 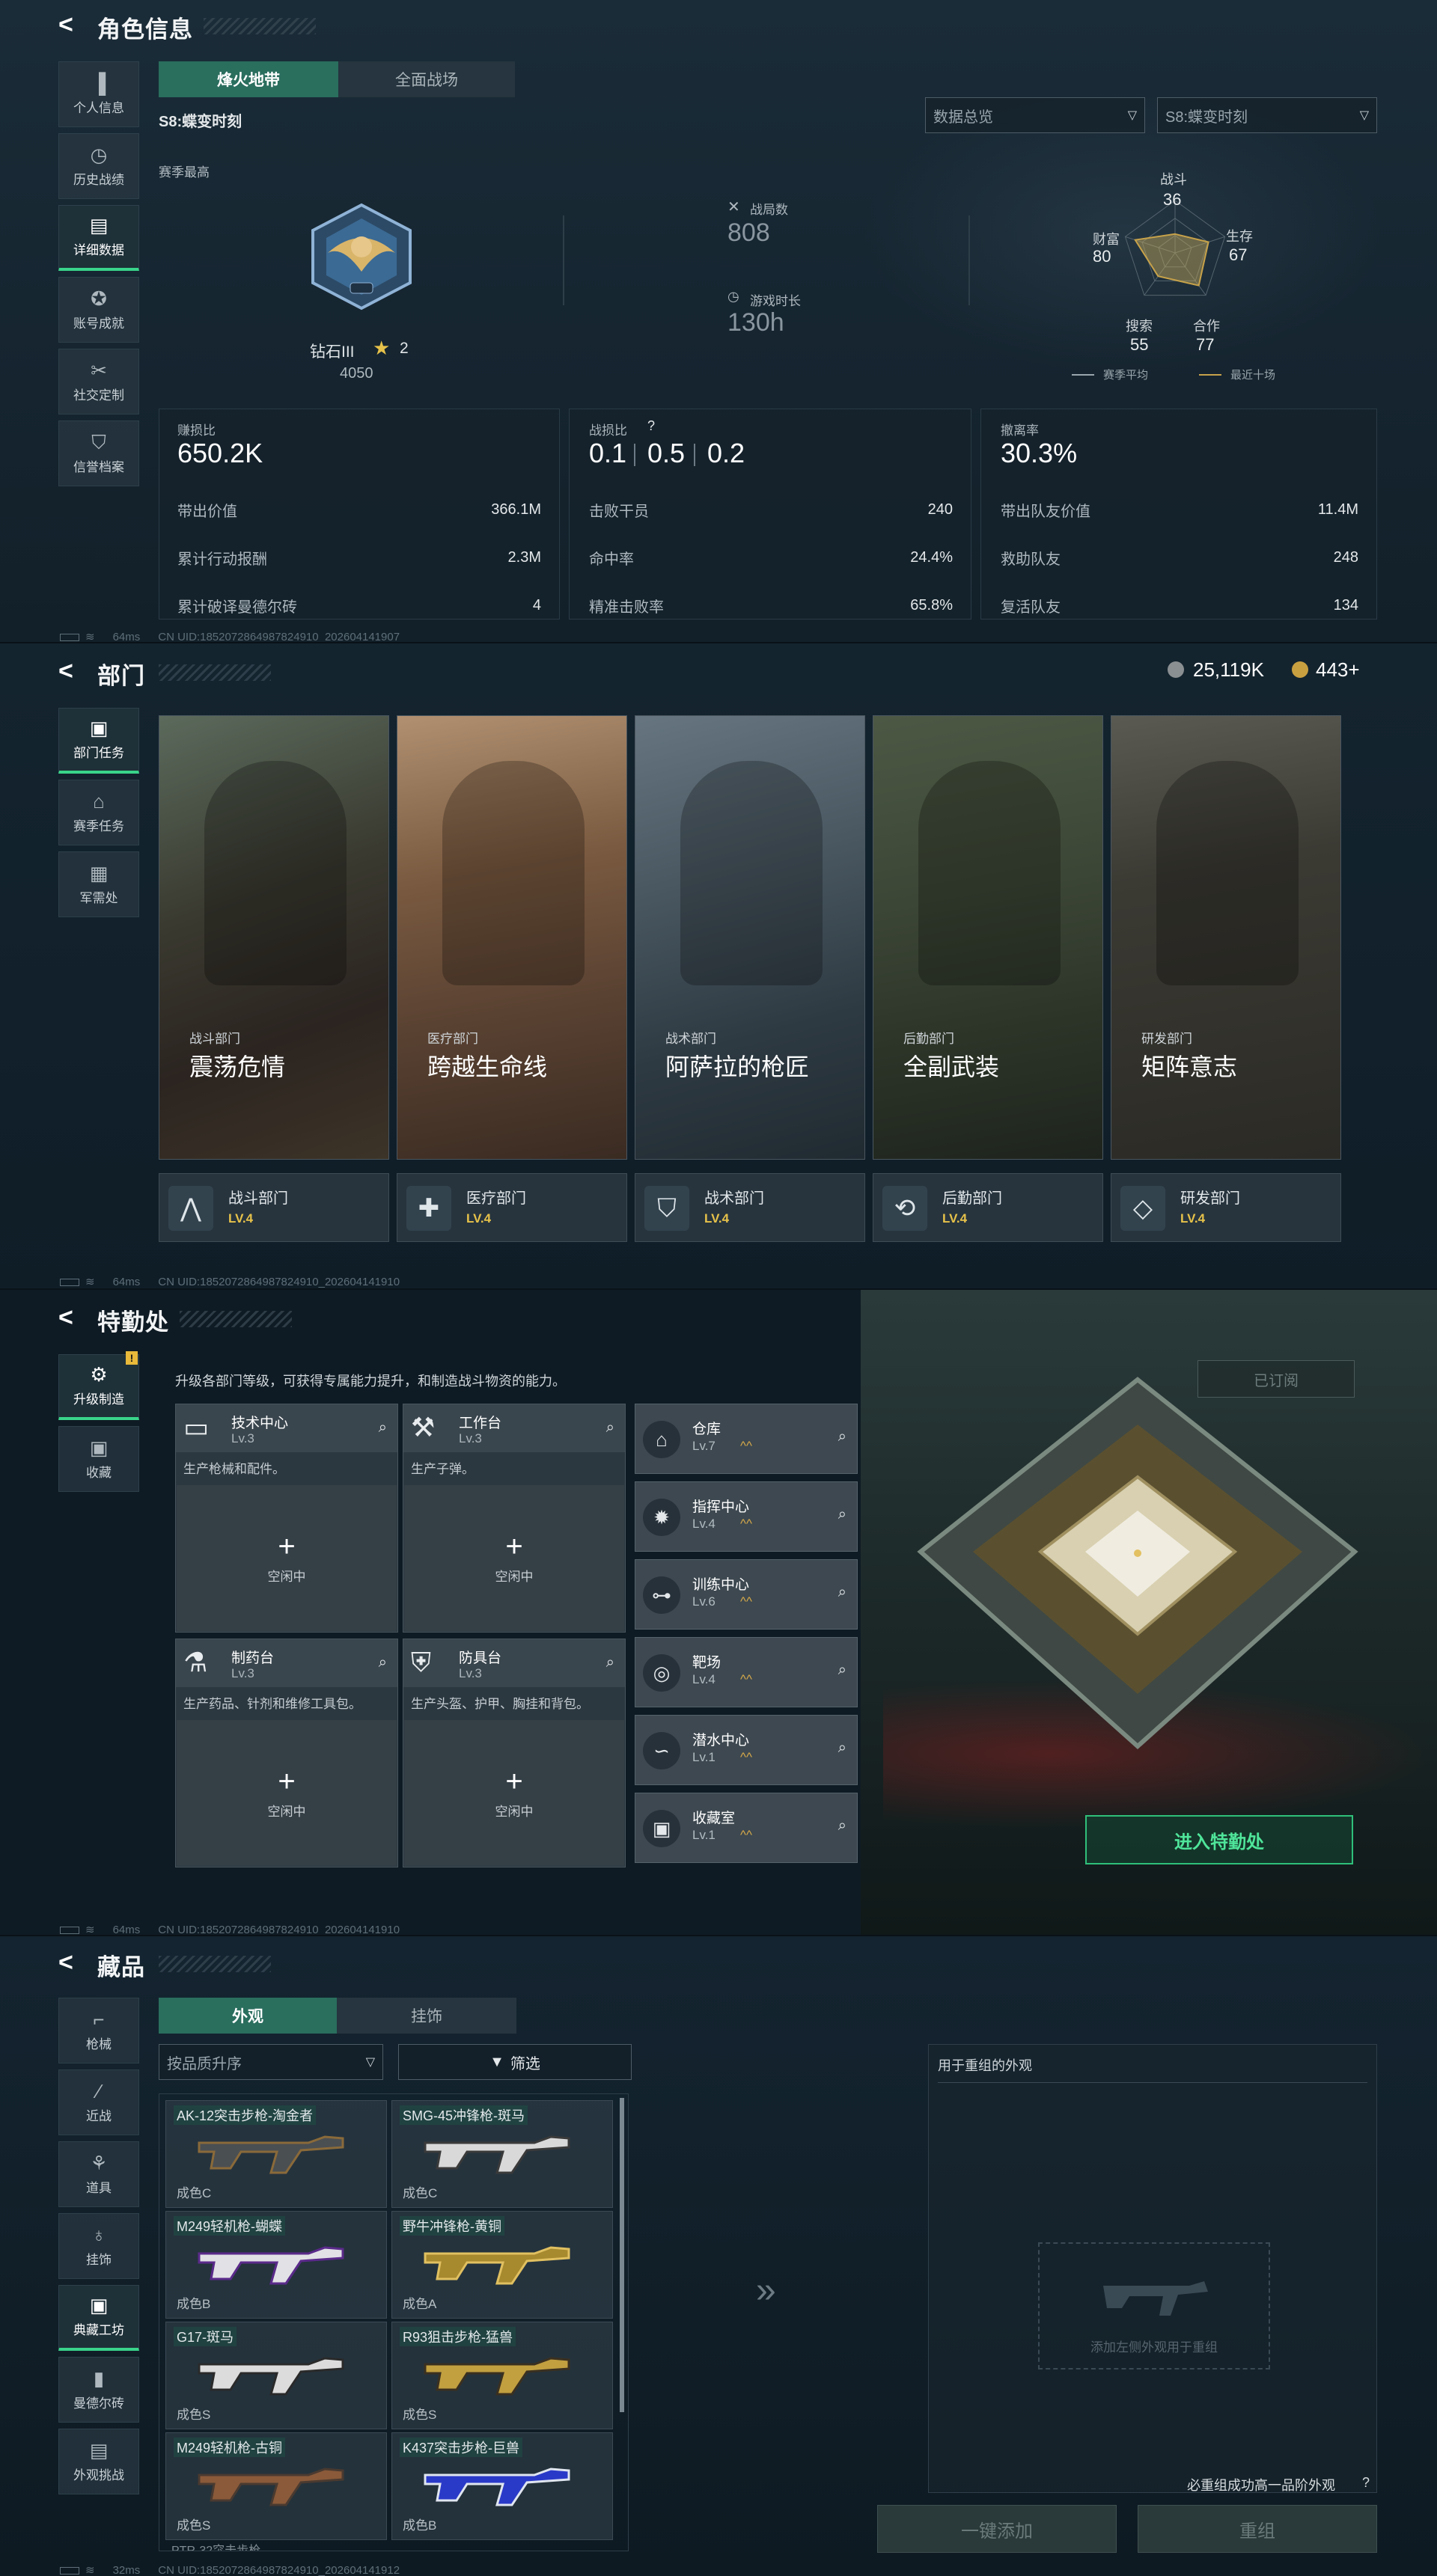 I want to click on workshop-card: ▭ 技术中心 Lv.3 ⌕ 生产枪械和配件。 + 空闲中, so click(x=286, y=1518).